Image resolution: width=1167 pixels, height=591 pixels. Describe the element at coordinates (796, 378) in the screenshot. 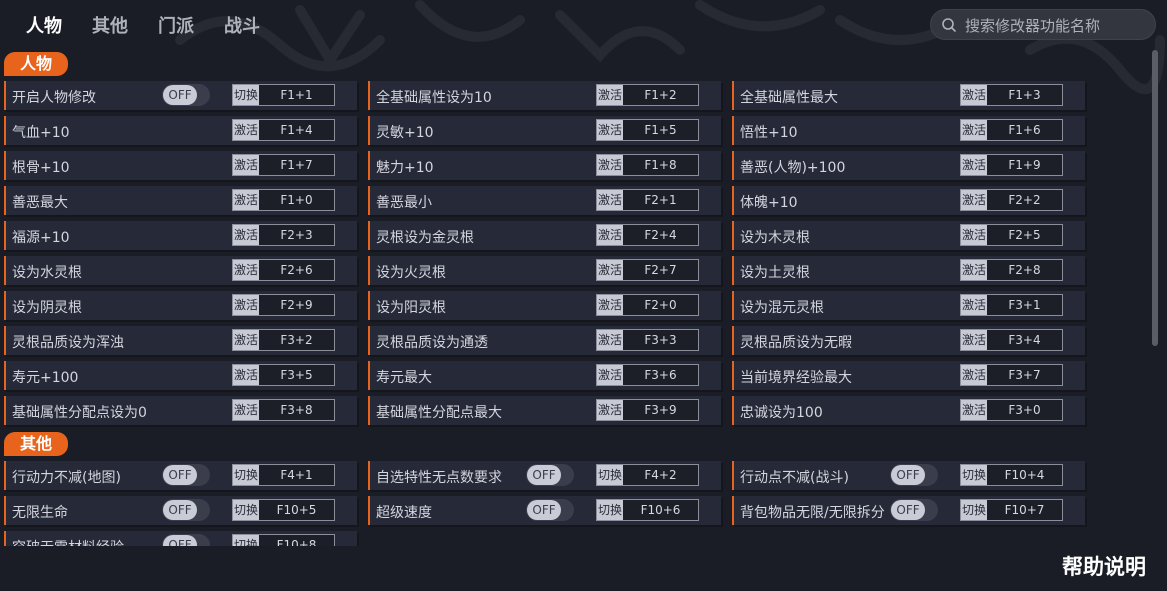

I see `cheat-label: 当前境界经验最大` at that location.